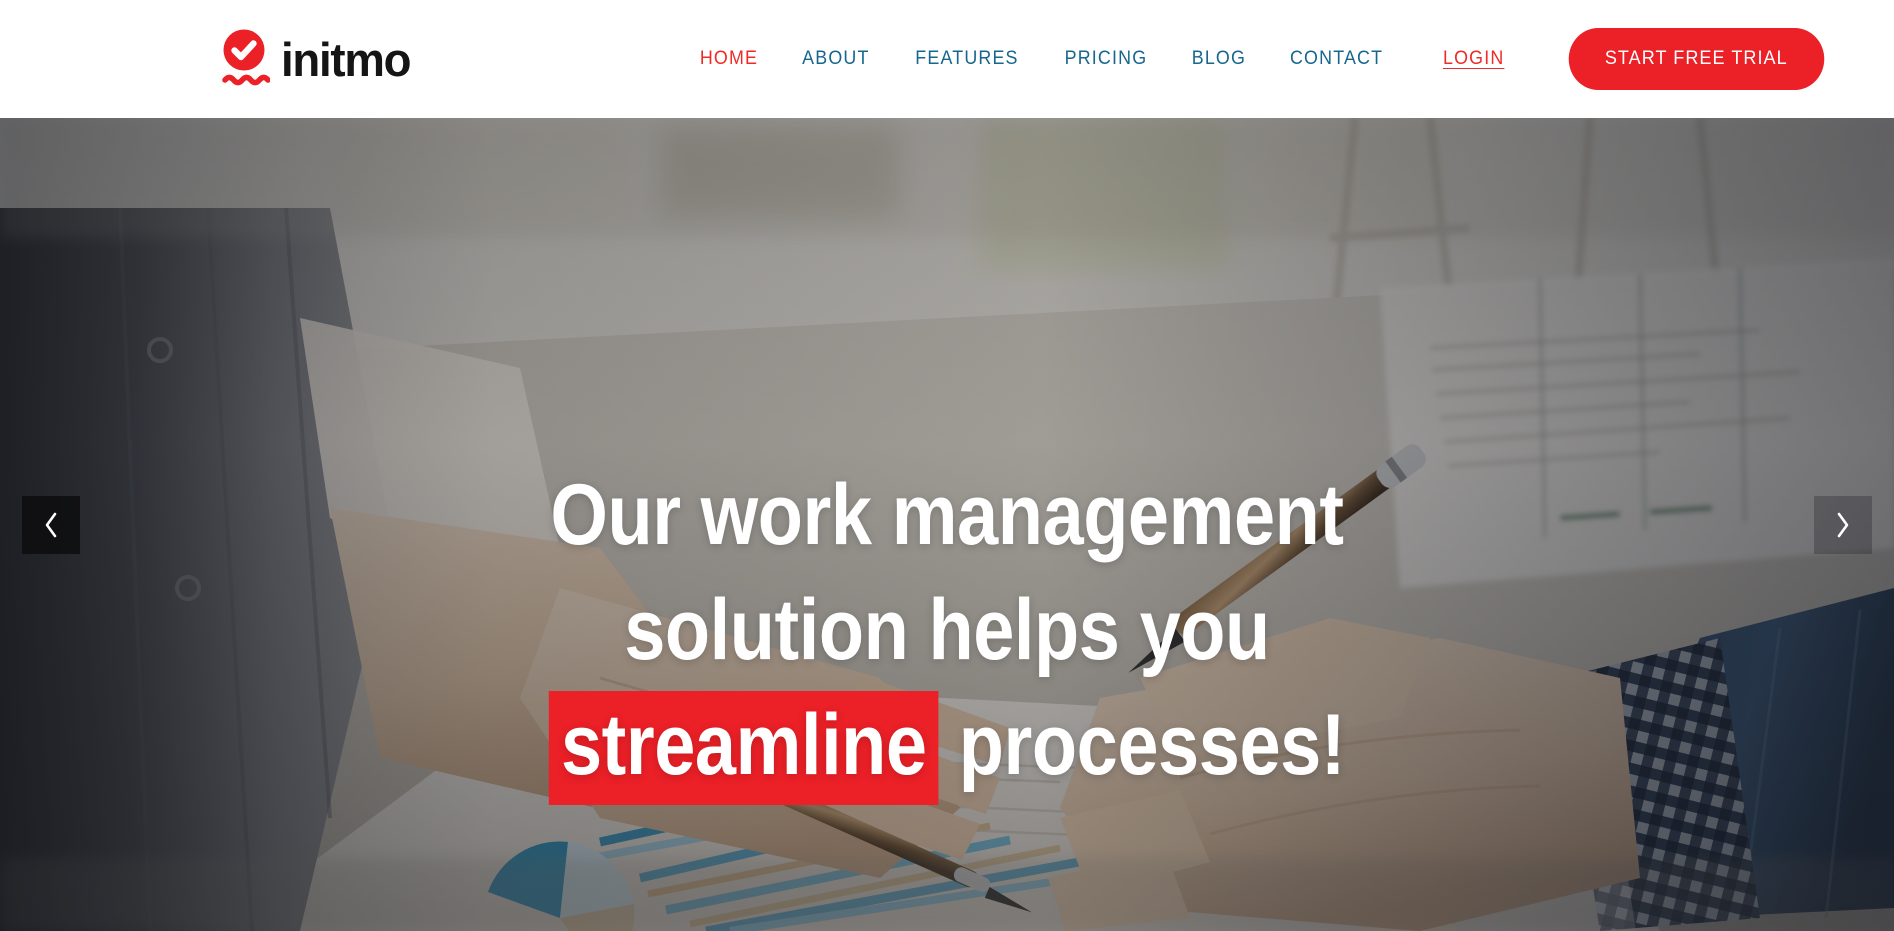 The image size is (1894, 931). What do you see at coordinates (1142, 745) in the screenshot?
I see `hero-headline-line-3-rest: processes!` at bounding box center [1142, 745].